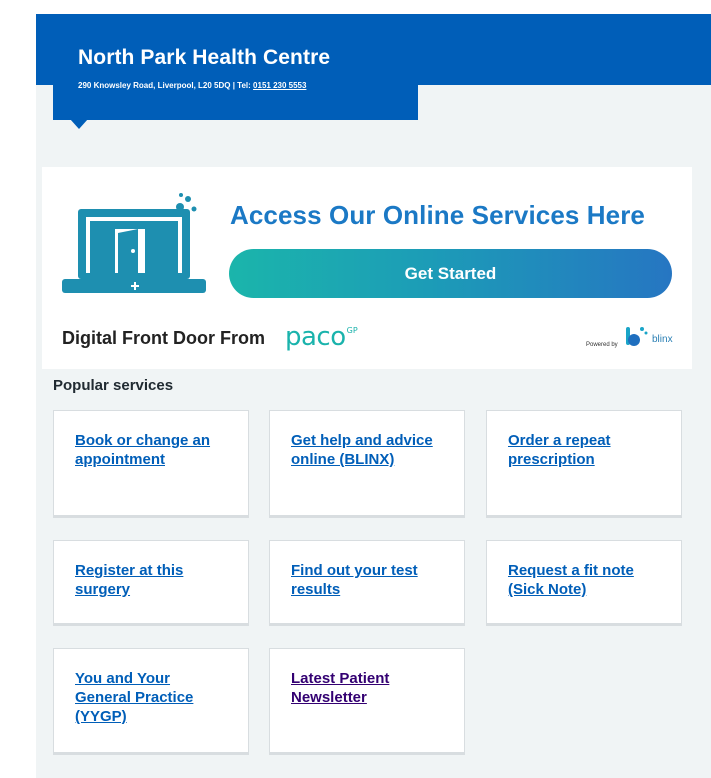 This screenshot has width=711, height=778. I want to click on phone-link: 0151 230 5553, so click(279, 85).